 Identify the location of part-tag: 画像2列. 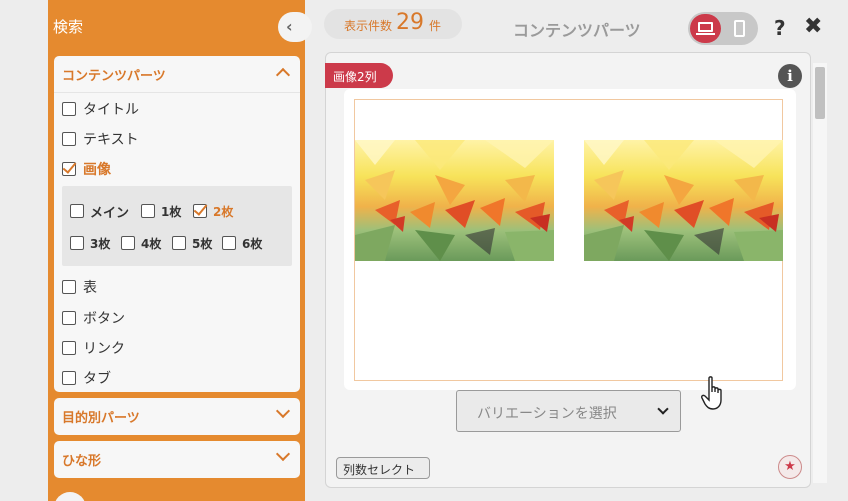
(359, 75).